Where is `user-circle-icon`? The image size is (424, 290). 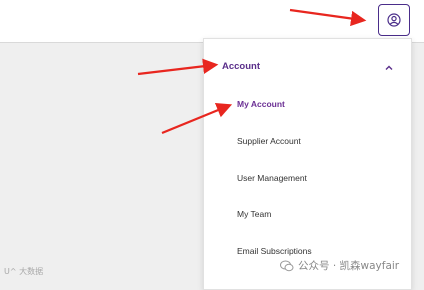 user-circle-icon is located at coordinates (394, 20).